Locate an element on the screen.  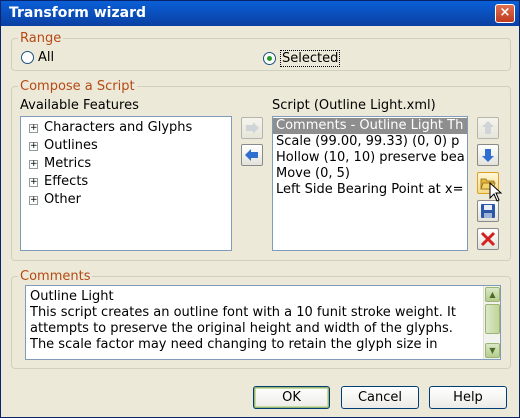
scroll-up-icon: ▲ is located at coordinates (492, 294).